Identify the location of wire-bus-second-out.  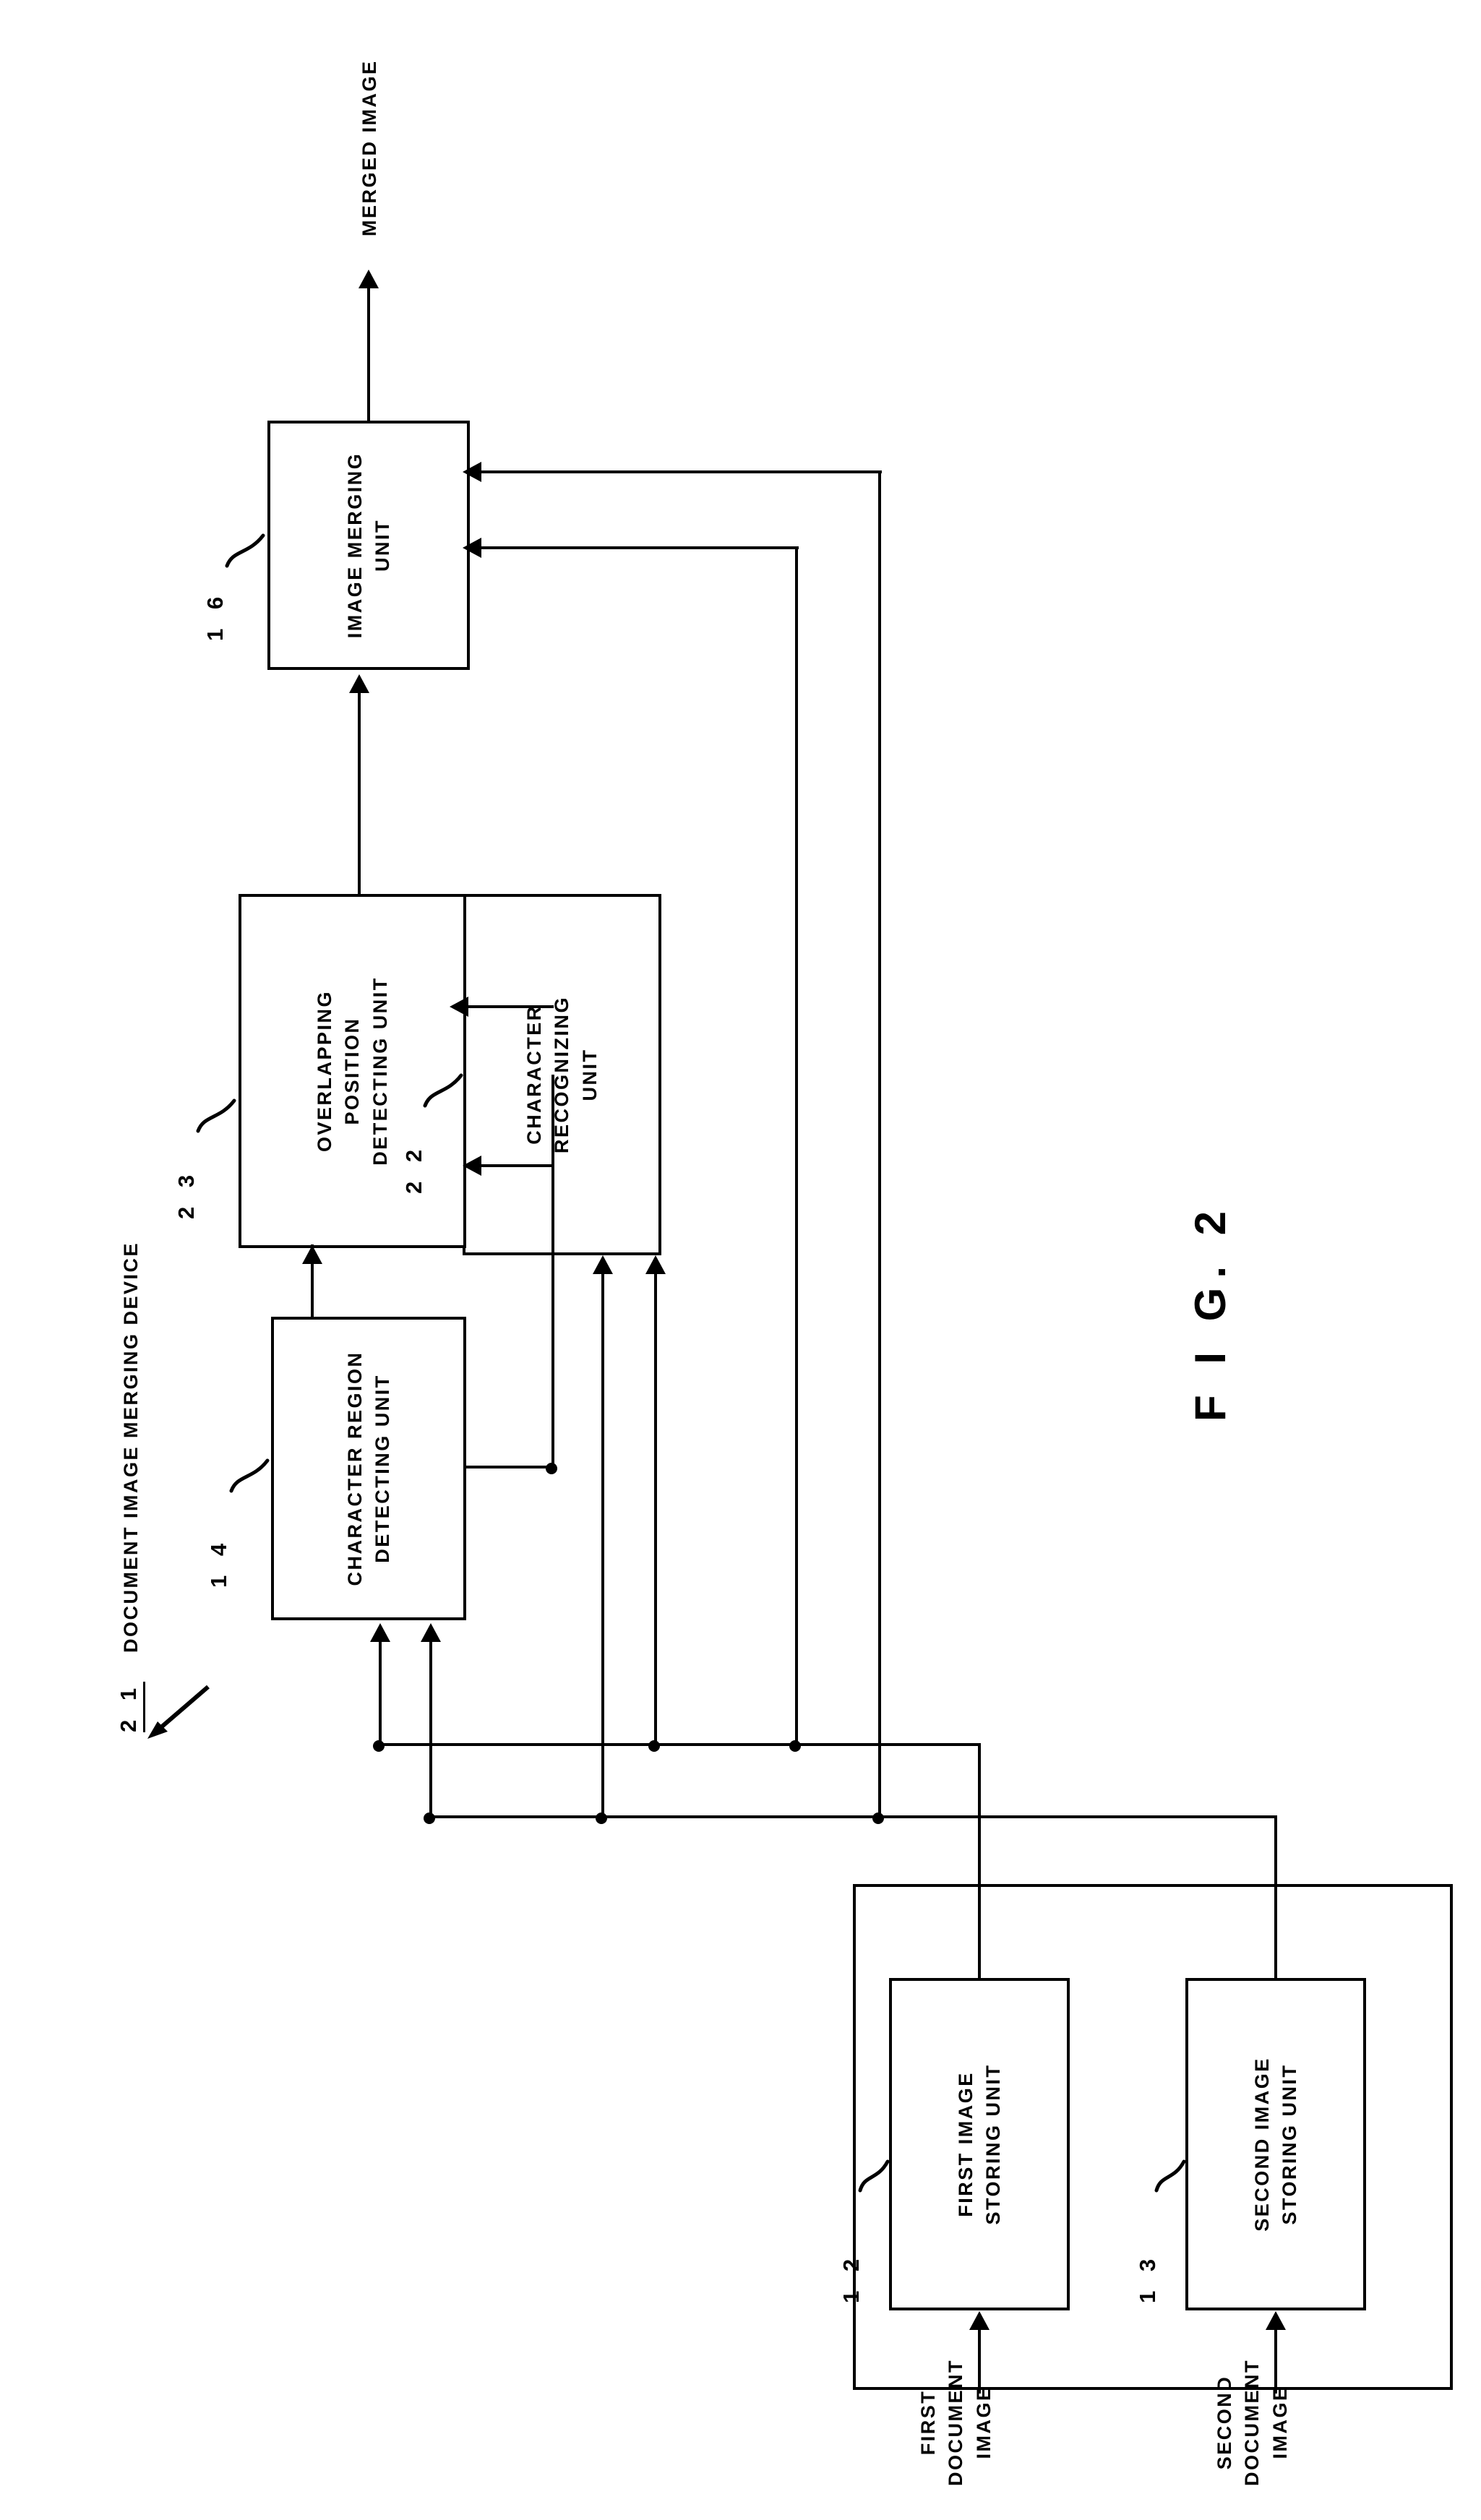
(1275, 1897).